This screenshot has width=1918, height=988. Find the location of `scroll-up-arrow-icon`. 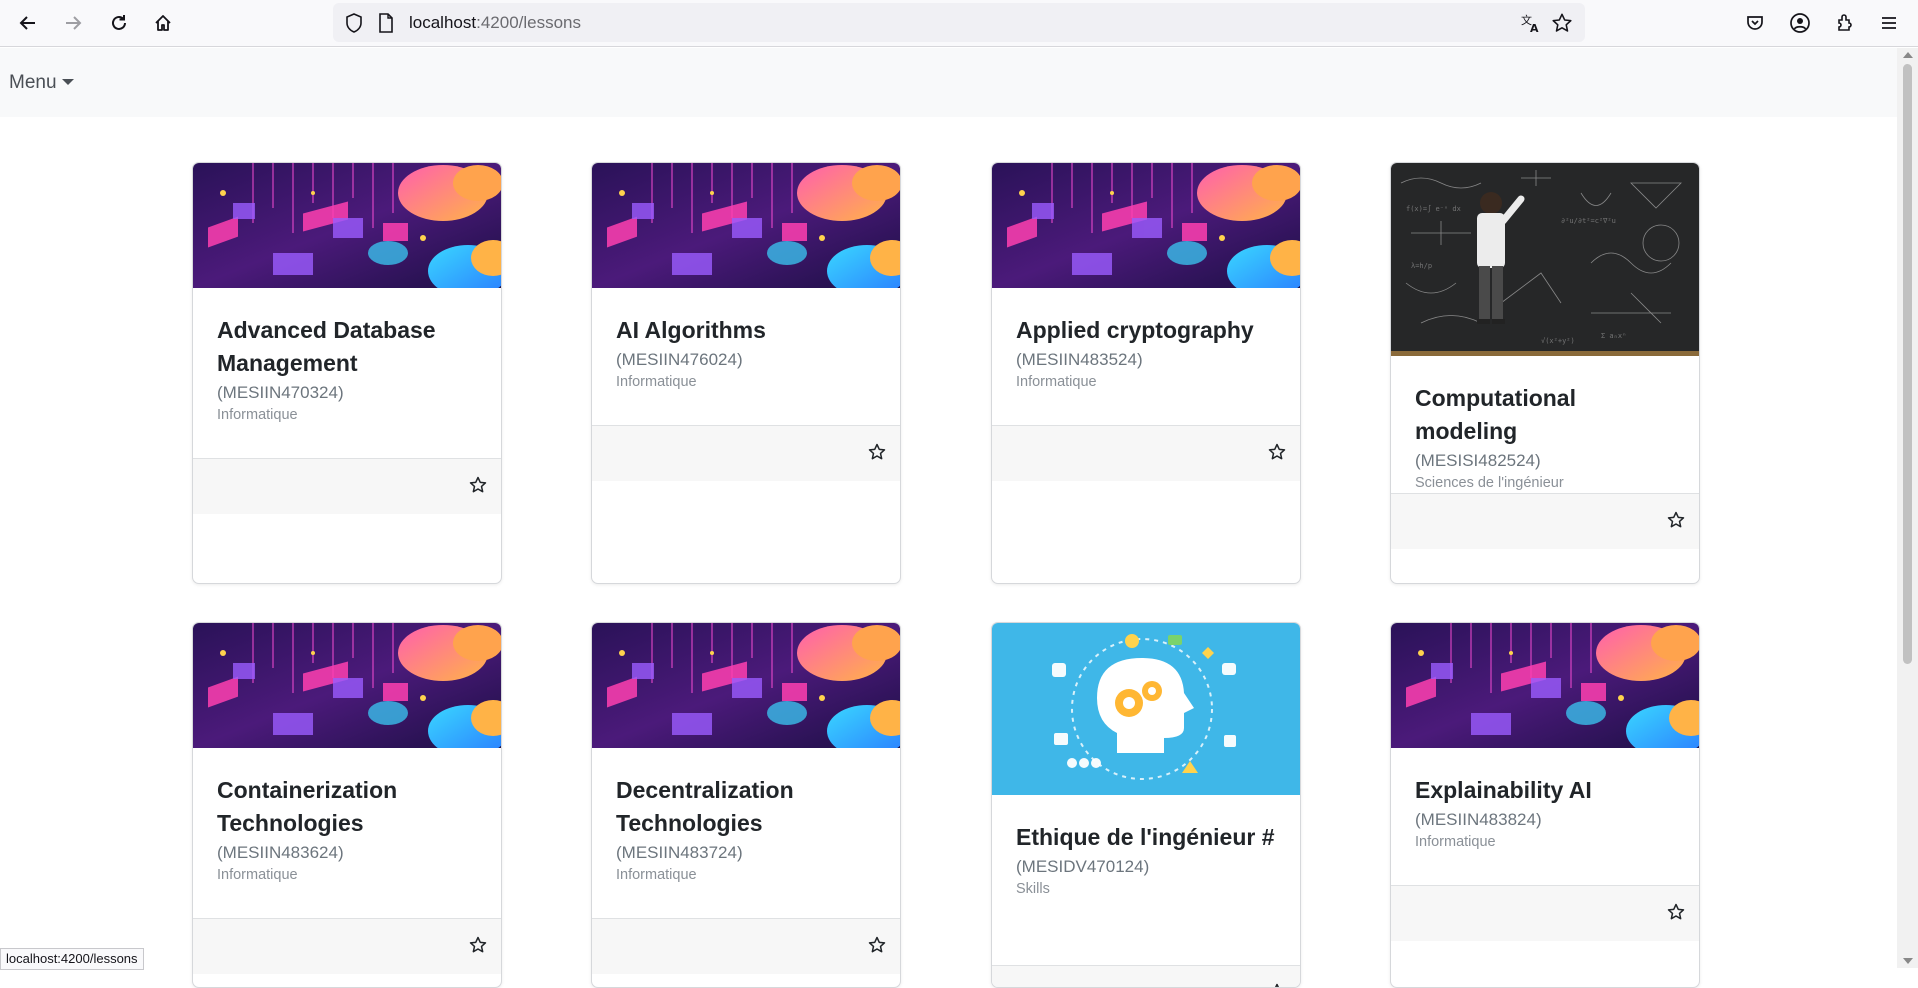

scroll-up-arrow-icon is located at coordinates (1908, 55).